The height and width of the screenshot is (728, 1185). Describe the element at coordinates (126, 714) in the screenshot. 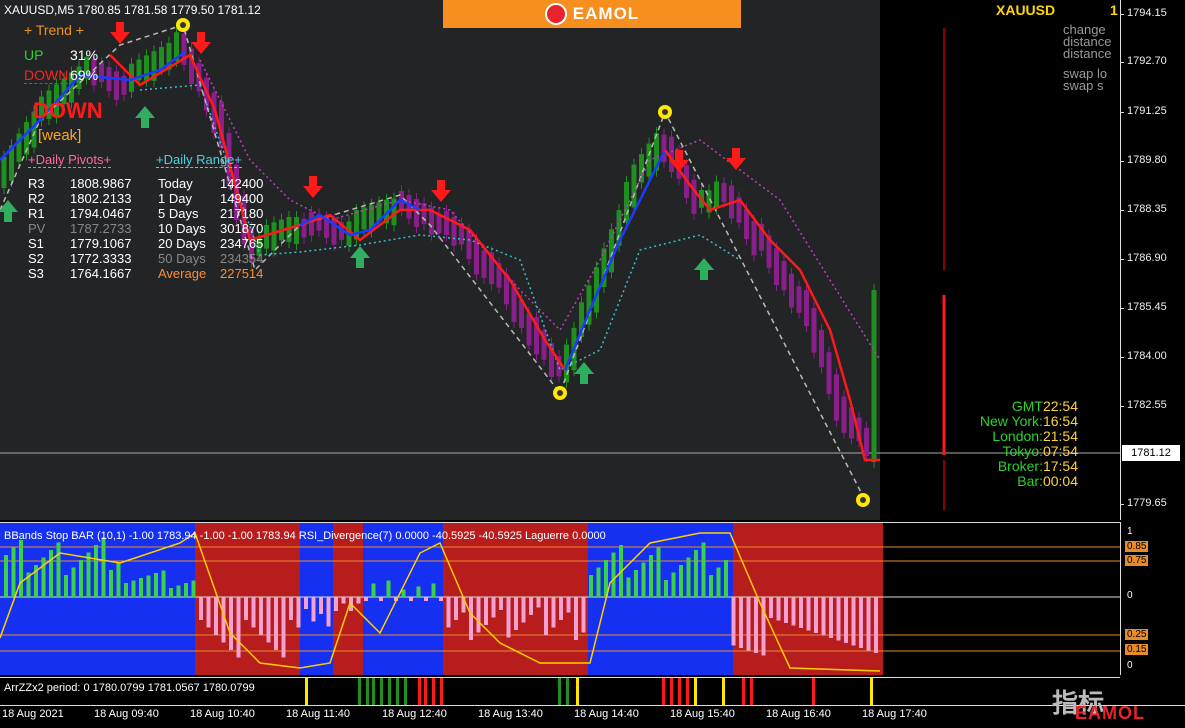

I see `time-label: 18 Aug 09:40` at that location.